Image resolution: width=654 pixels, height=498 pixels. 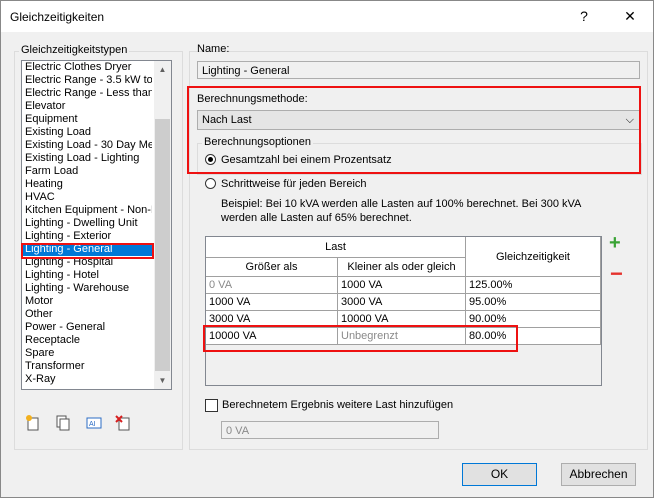 I want to click on header-less-equal: Kleiner als oder gleich, so click(x=402, y=267).